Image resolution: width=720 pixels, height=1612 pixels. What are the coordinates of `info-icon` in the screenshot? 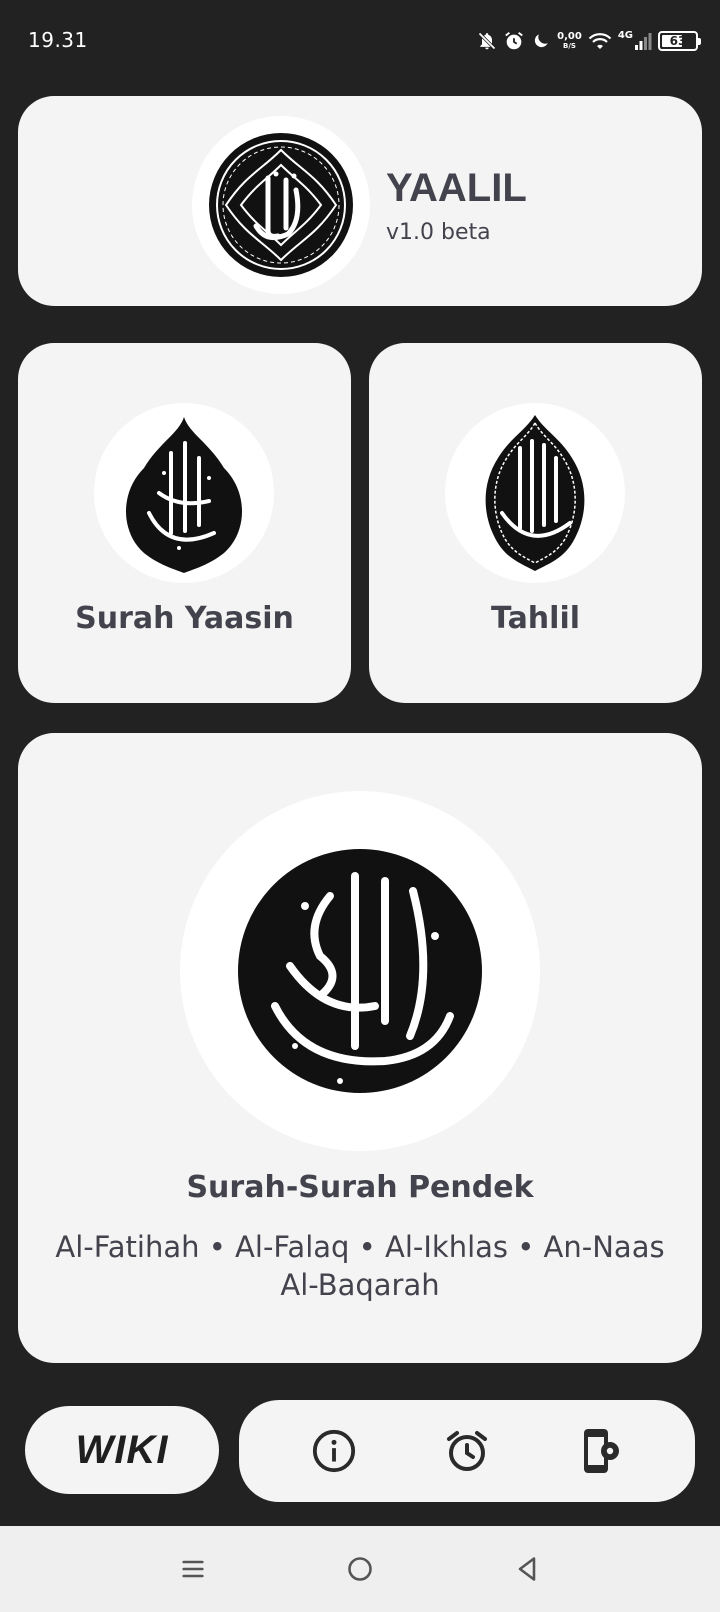 It's located at (333, 1451).